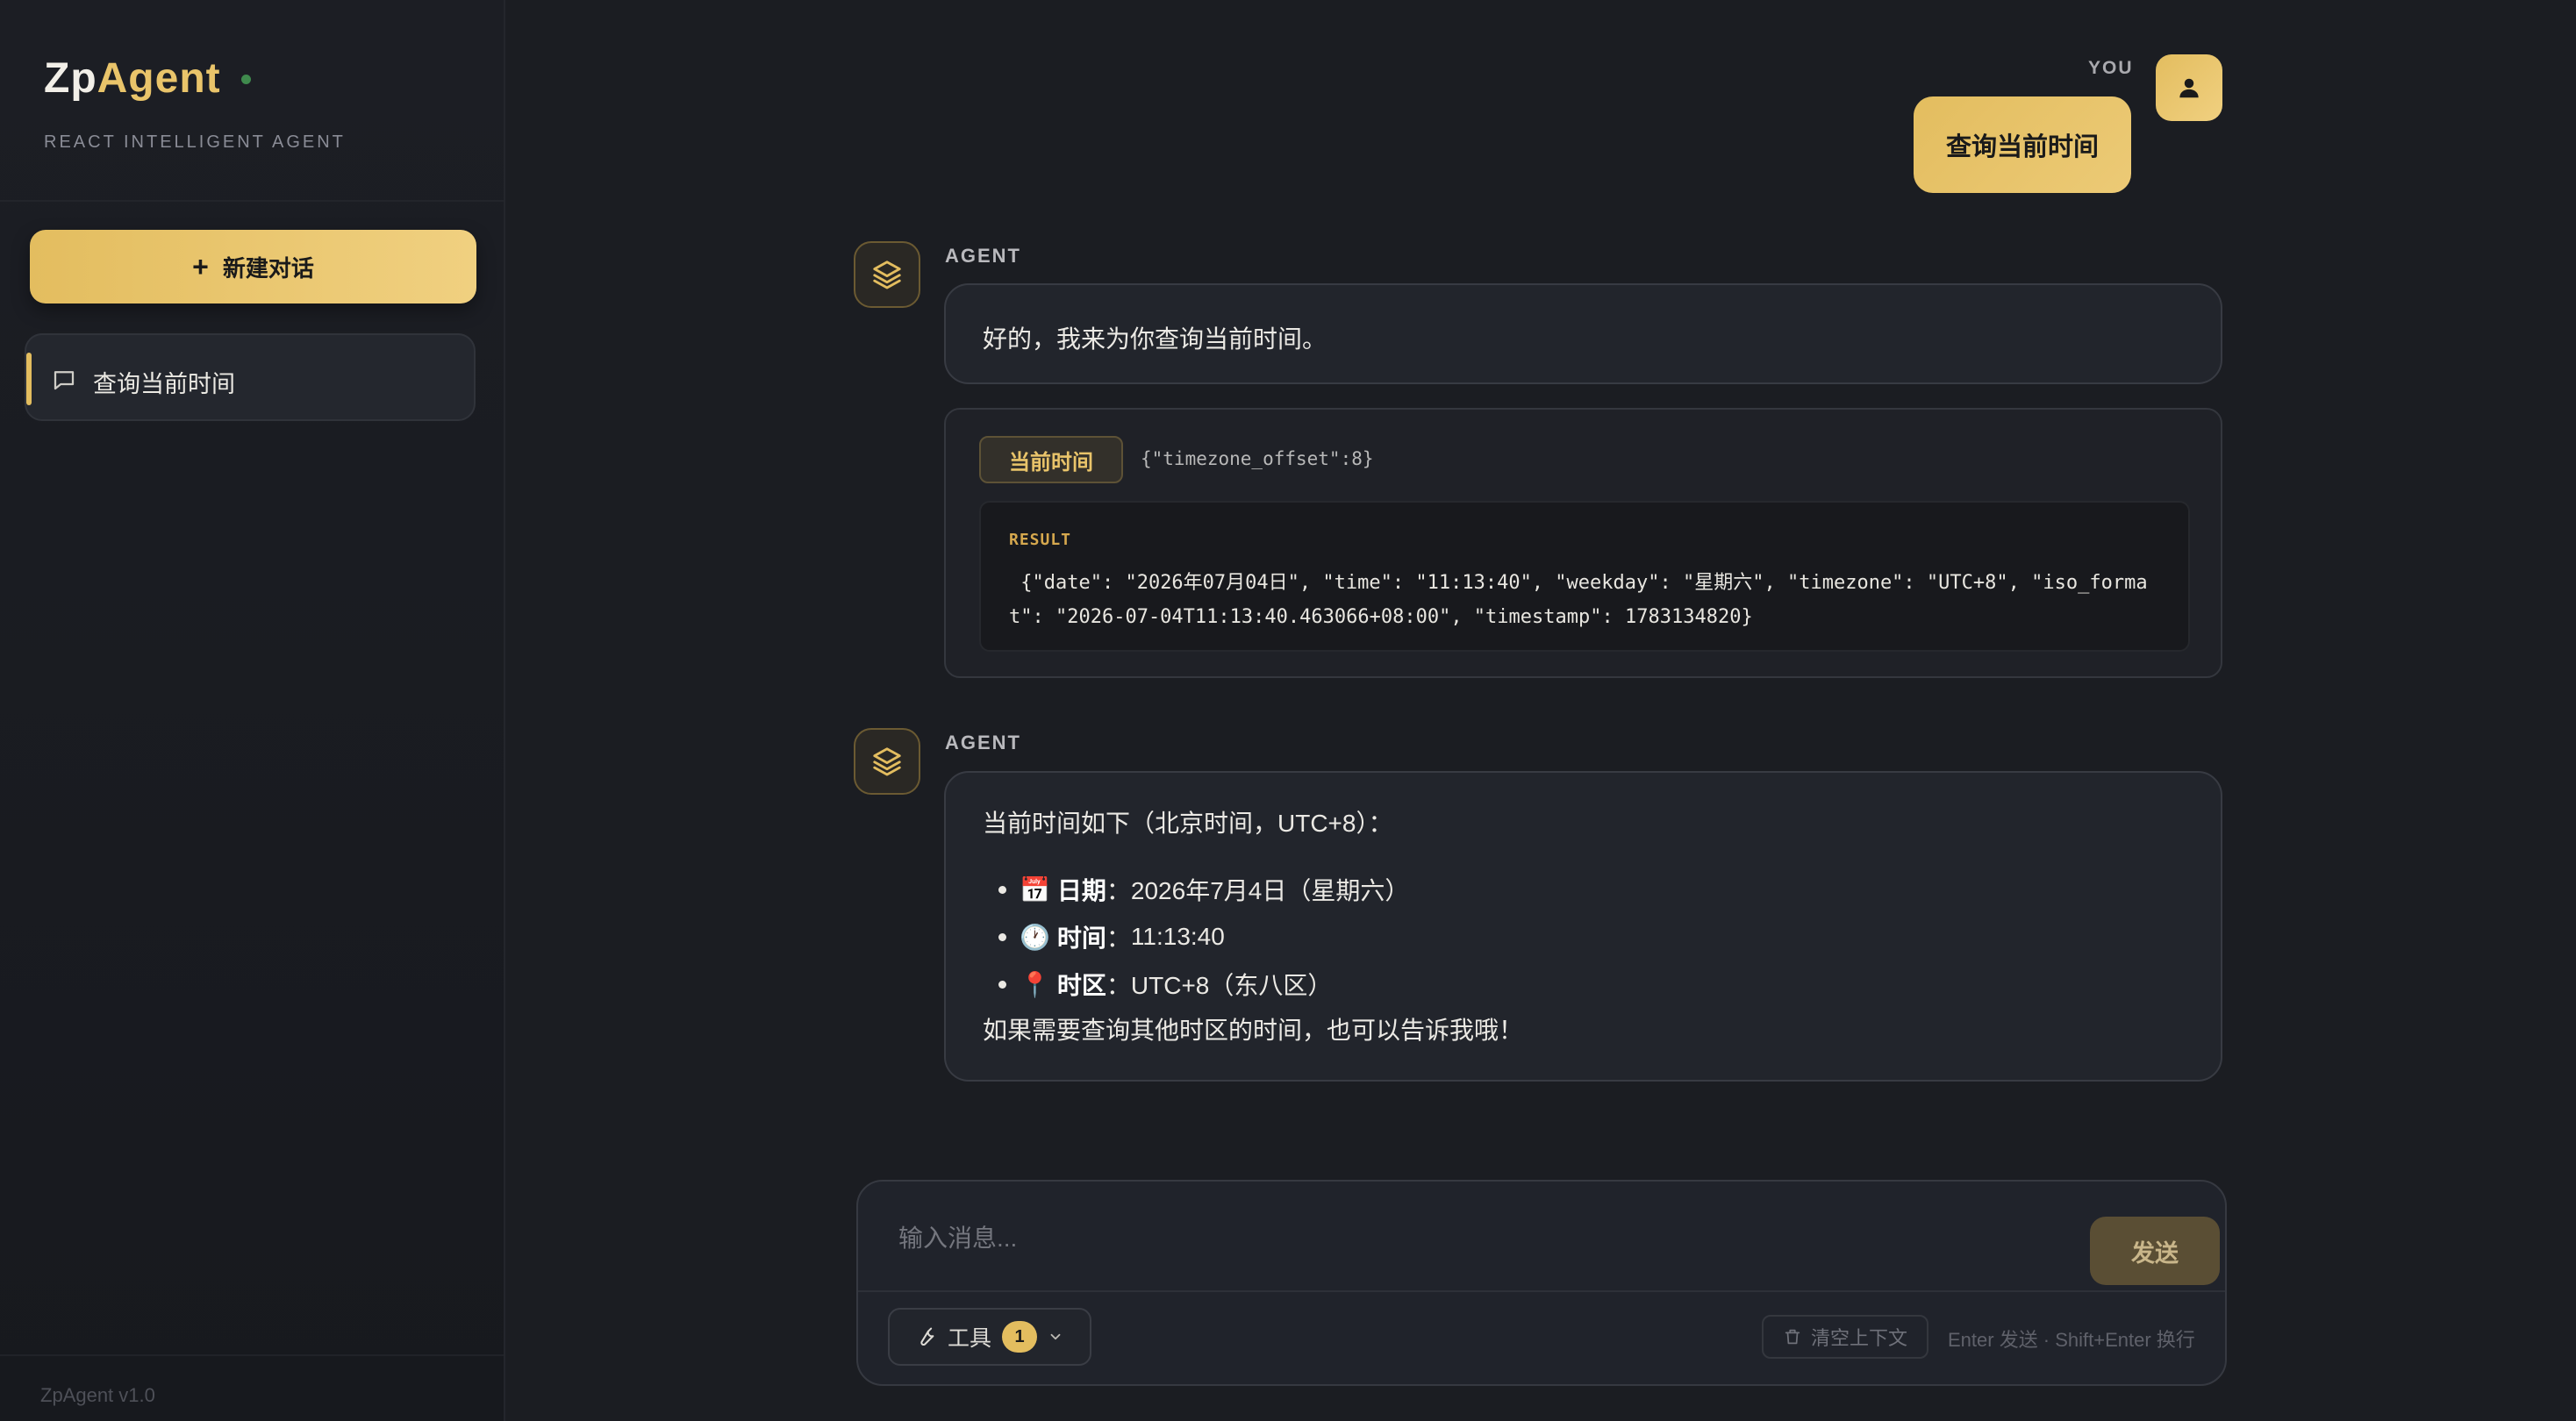  Describe the element at coordinates (1035, 889) in the screenshot. I see `calendar-icon: 📅` at that location.